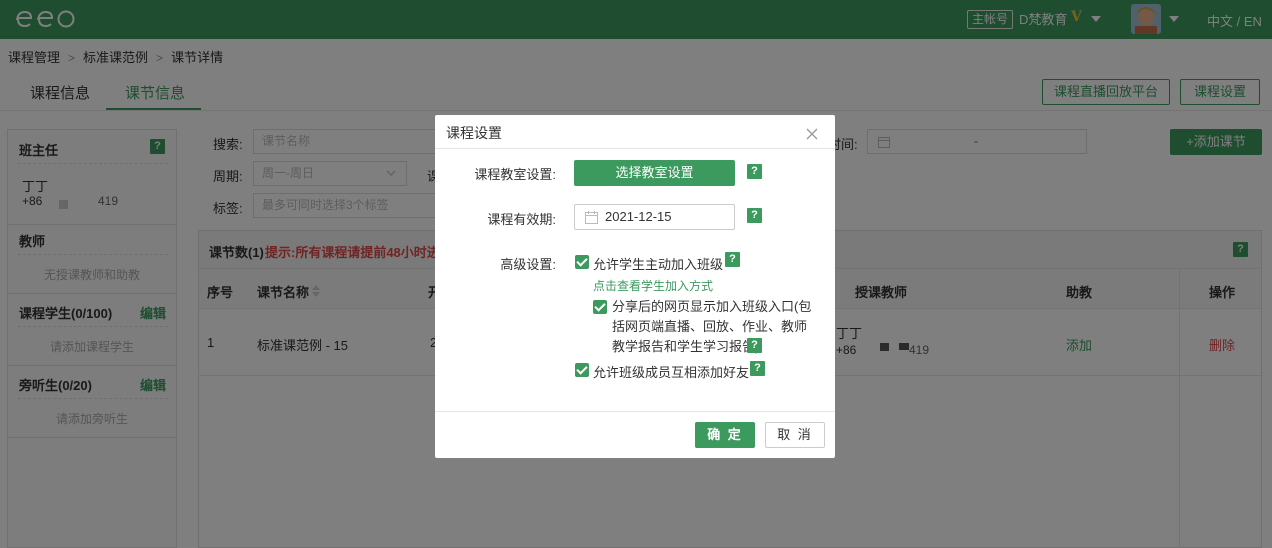 The width and height of the screenshot is (1272, 548). What do you see at coordinates (658, 264) in the screenshot?
I see `allow-join-label: 允许学生主动加入班级` at bounding box center [658, 264].